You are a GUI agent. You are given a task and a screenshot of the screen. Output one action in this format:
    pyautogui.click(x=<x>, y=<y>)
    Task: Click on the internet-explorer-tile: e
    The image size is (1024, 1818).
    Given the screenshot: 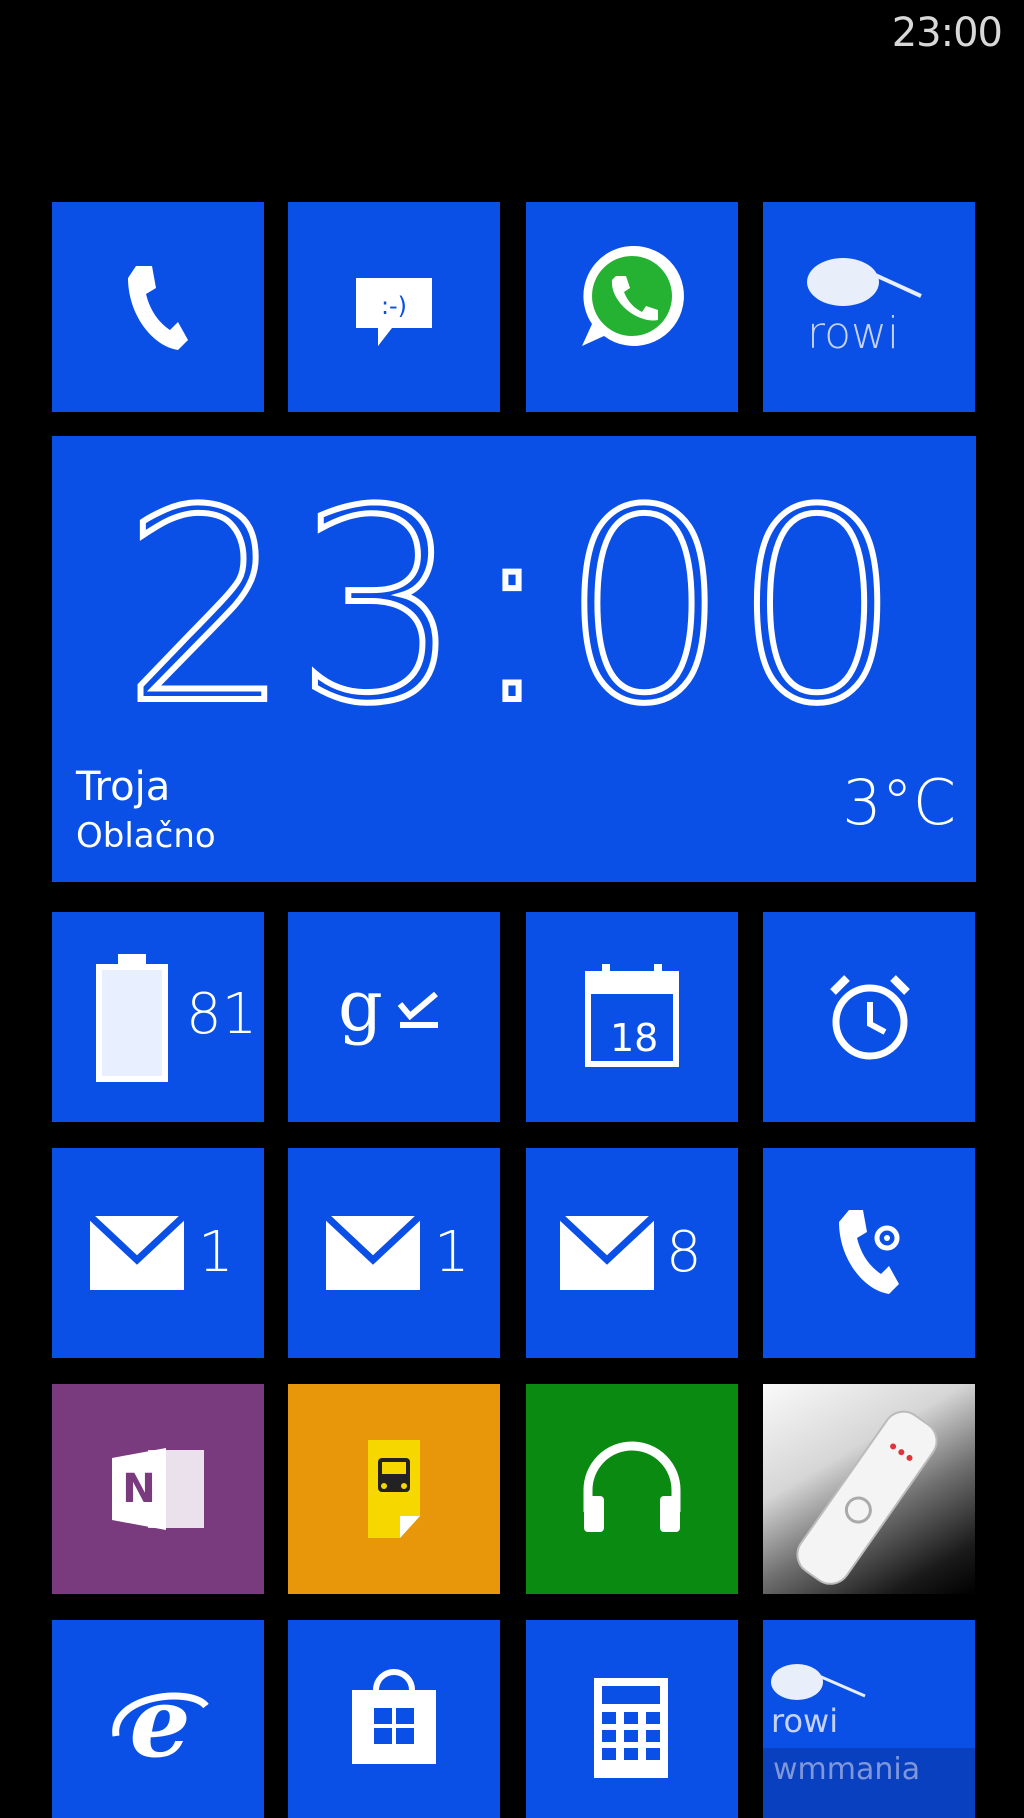 What is the action you would take?
    pyautogui.click(x=158, y=1719)
    